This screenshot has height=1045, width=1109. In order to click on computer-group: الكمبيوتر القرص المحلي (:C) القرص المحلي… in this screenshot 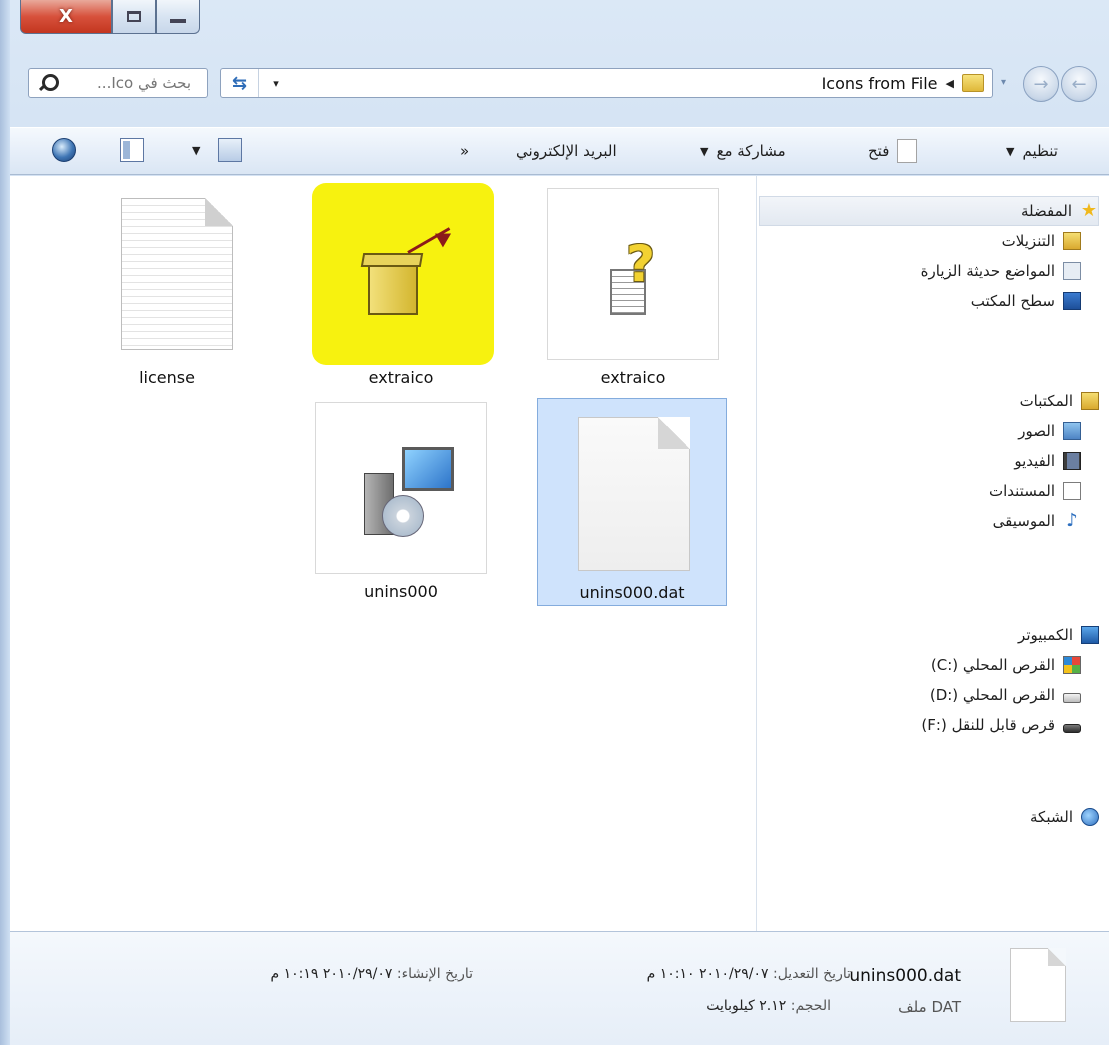, I will do `click(929, 680)`.